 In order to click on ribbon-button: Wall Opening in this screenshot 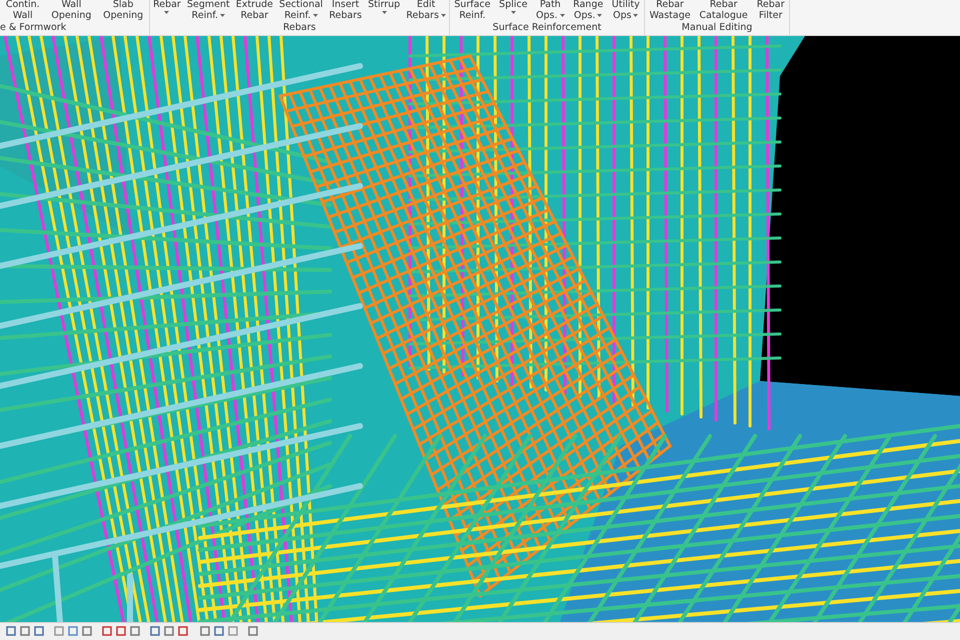, I will do `click(71, 11)`.